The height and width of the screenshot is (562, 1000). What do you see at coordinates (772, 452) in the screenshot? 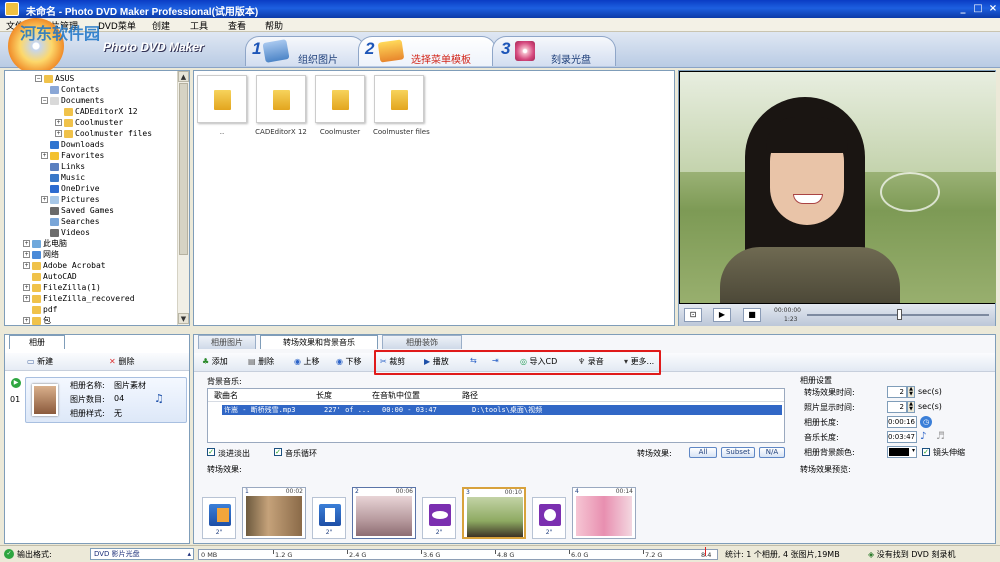
I see `filter-na-button: N/A` at bounding box center [772, 452].